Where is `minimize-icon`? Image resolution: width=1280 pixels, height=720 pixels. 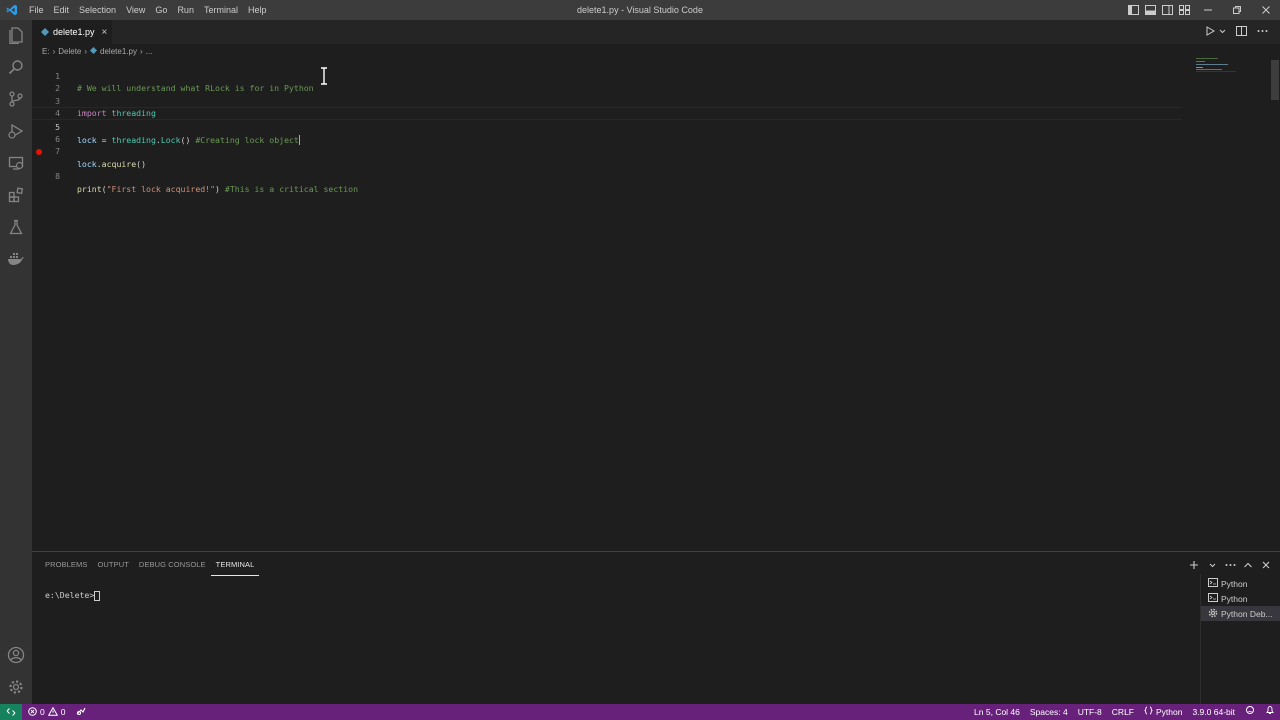
minimize-icon is located at coordinates (1207, 10).